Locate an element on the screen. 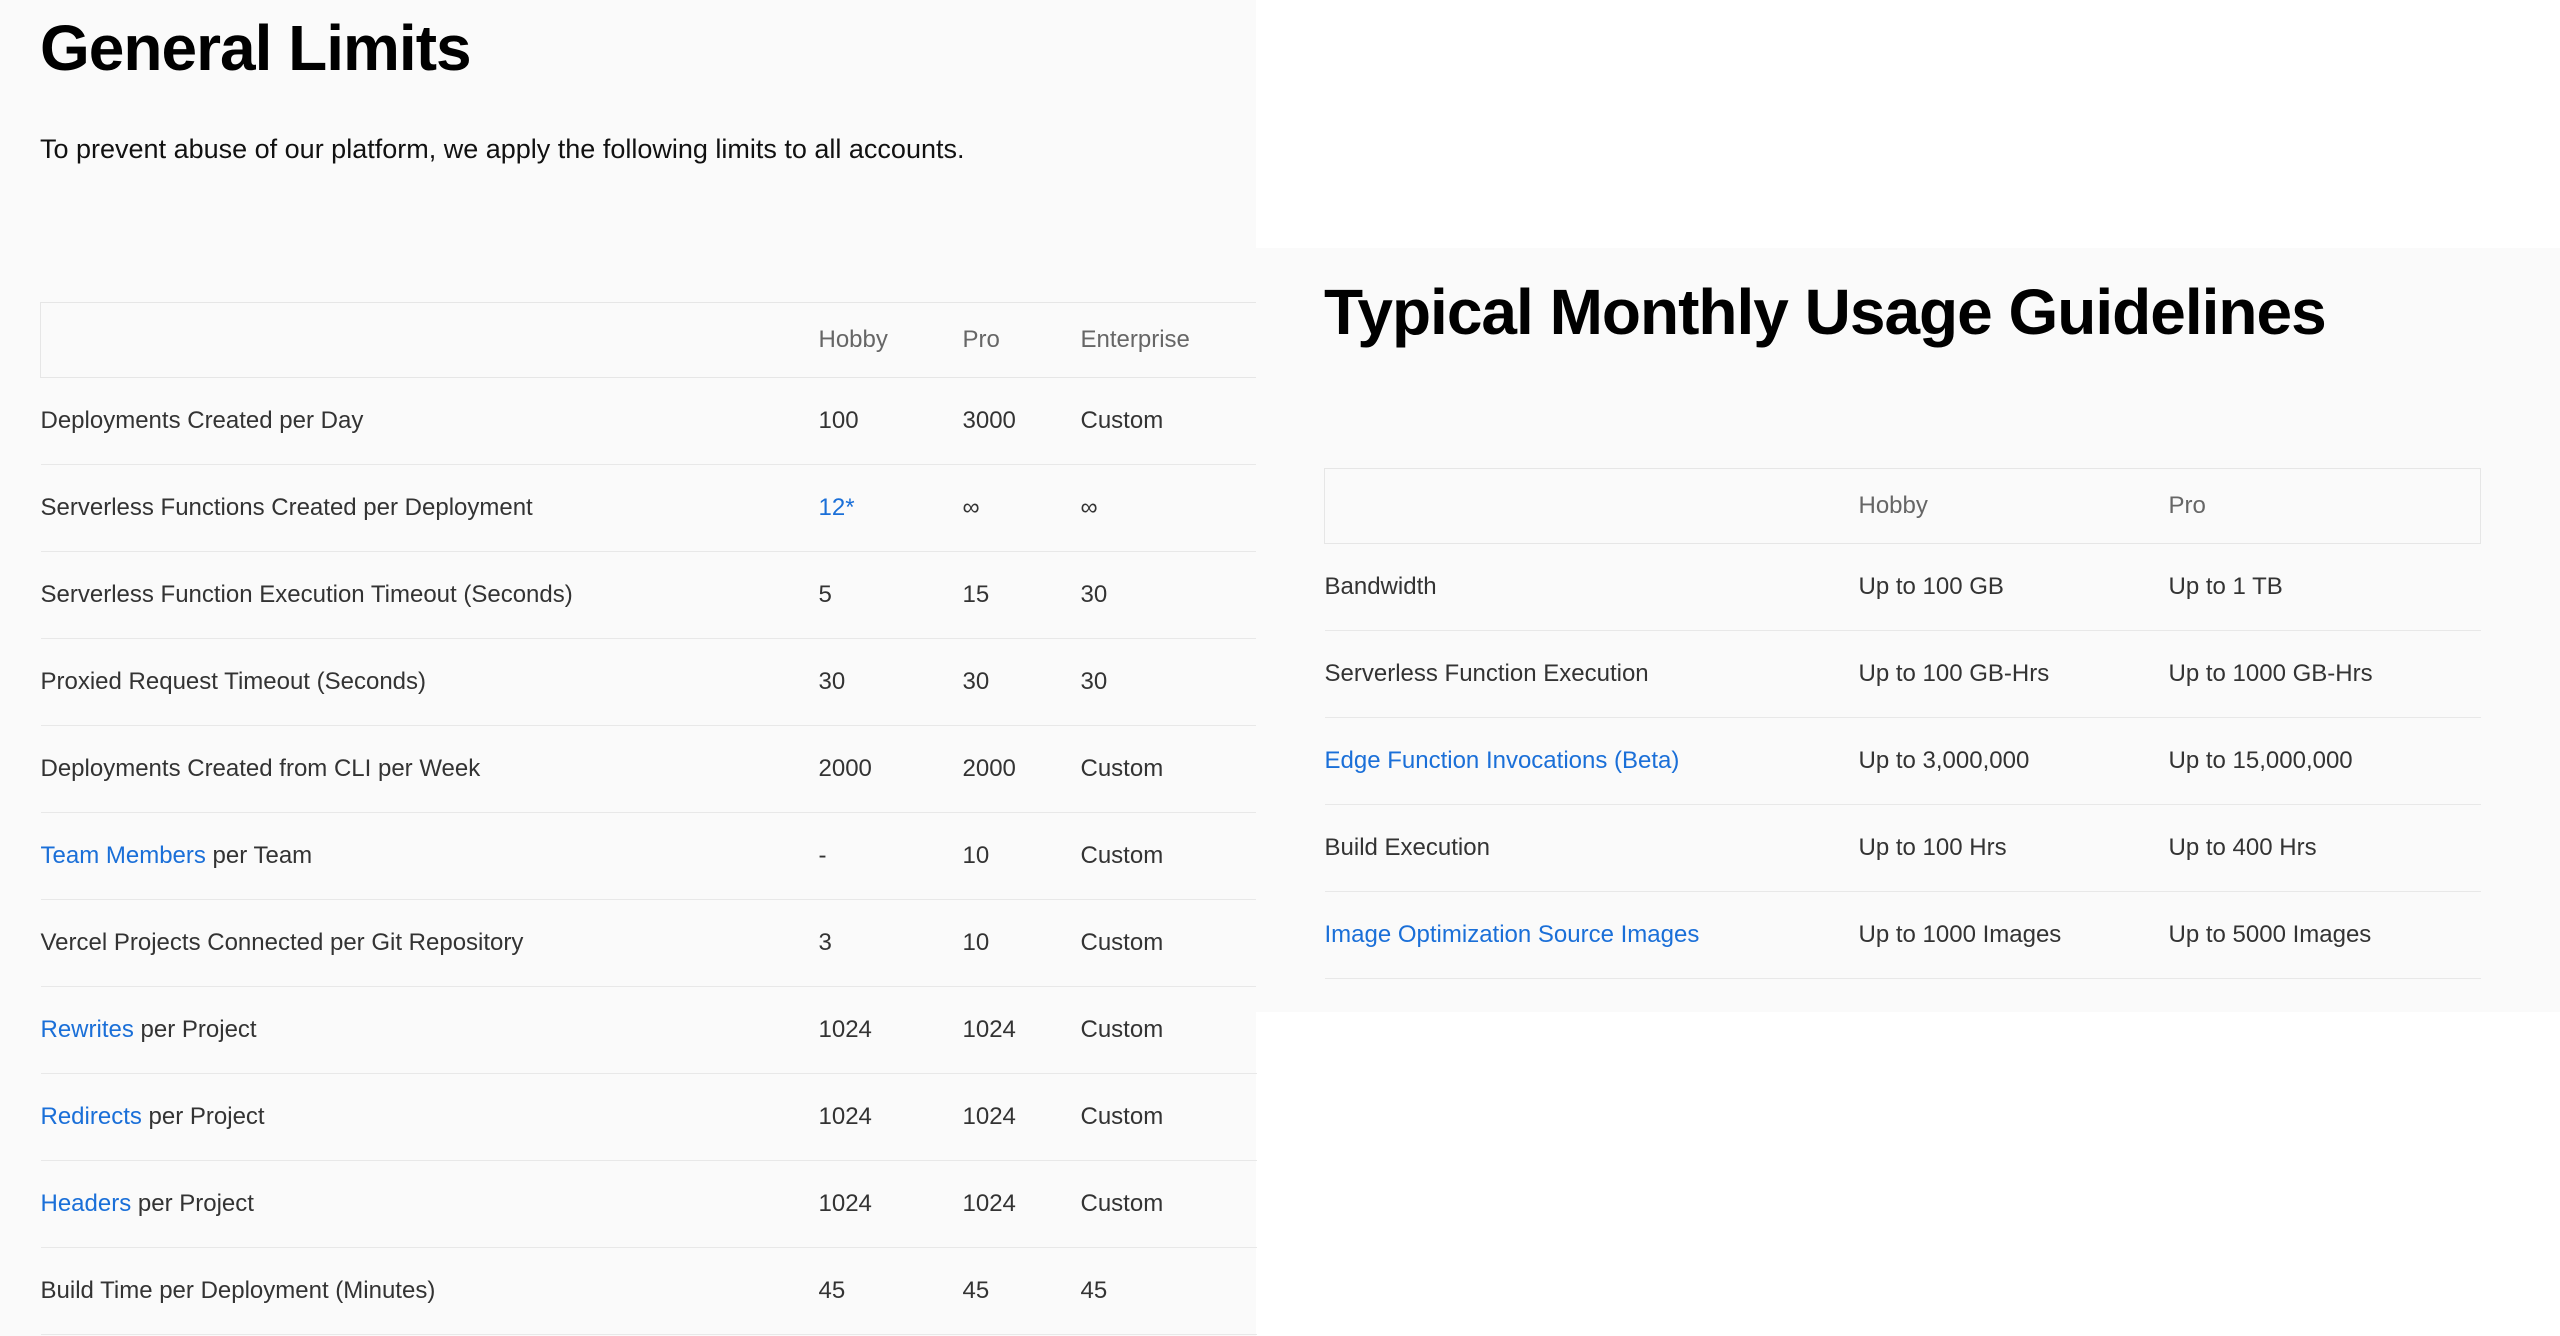 The height and width of the screenshot is (1336, 2560). table-row: Rewrites per Project 1024 1024 Custom is located at coordinates (648, 1030).